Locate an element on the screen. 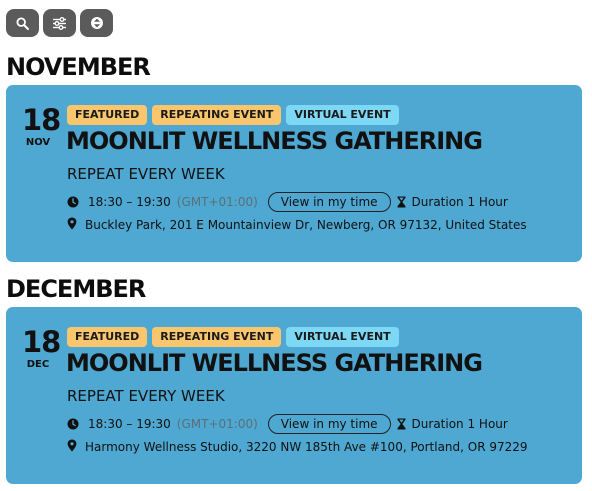  search-icon is located at coordinates (22, 23).